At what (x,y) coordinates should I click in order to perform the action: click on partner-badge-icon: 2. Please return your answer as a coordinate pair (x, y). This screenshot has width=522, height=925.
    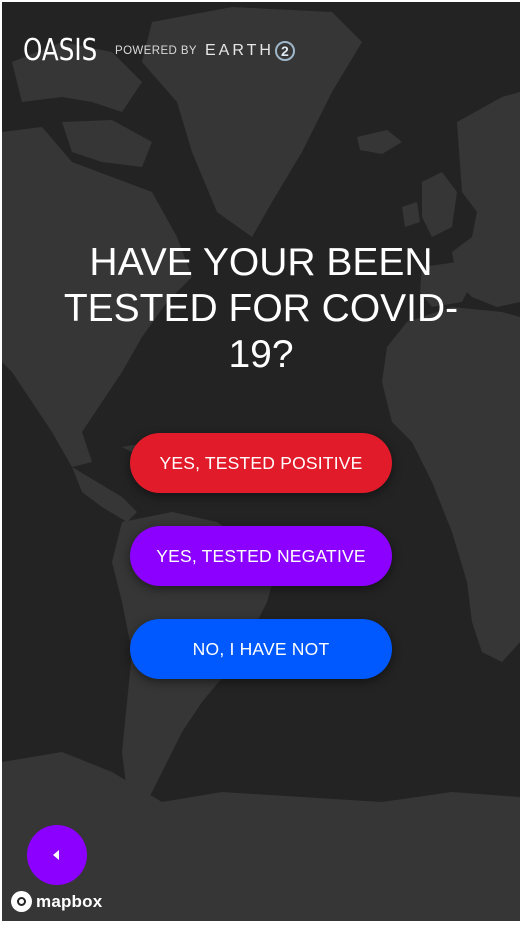
    Looking at the image, I should click on (284, 51).